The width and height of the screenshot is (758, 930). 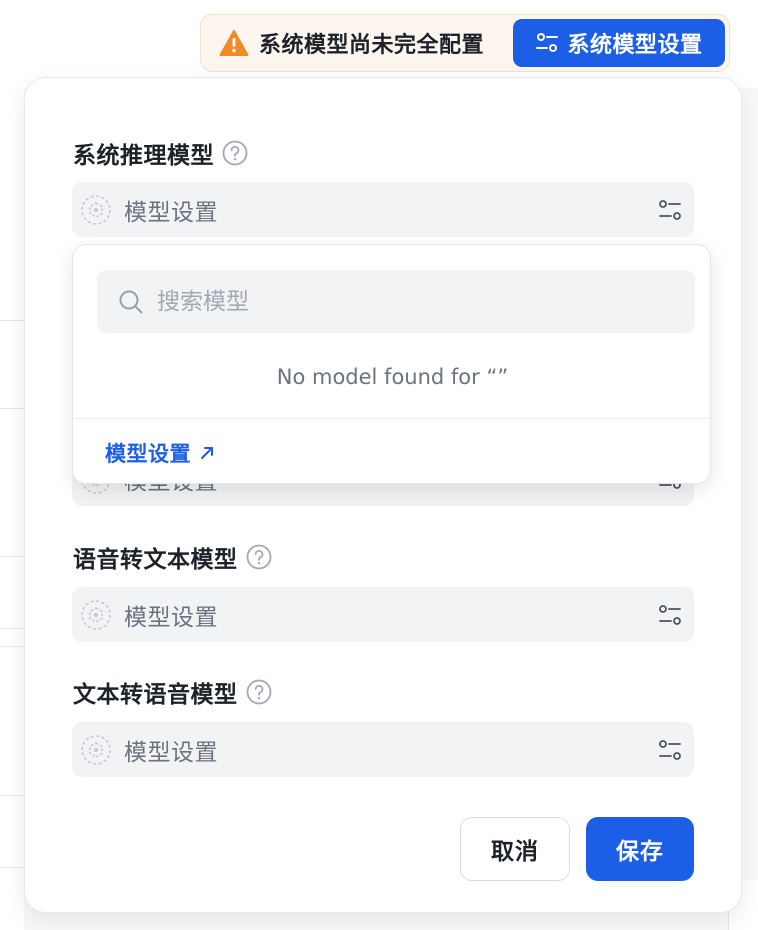 What do you see at coordinates (515, 849) in the screenshot?
I see `cancel-button: 取消` at bounding box center [515, 849].